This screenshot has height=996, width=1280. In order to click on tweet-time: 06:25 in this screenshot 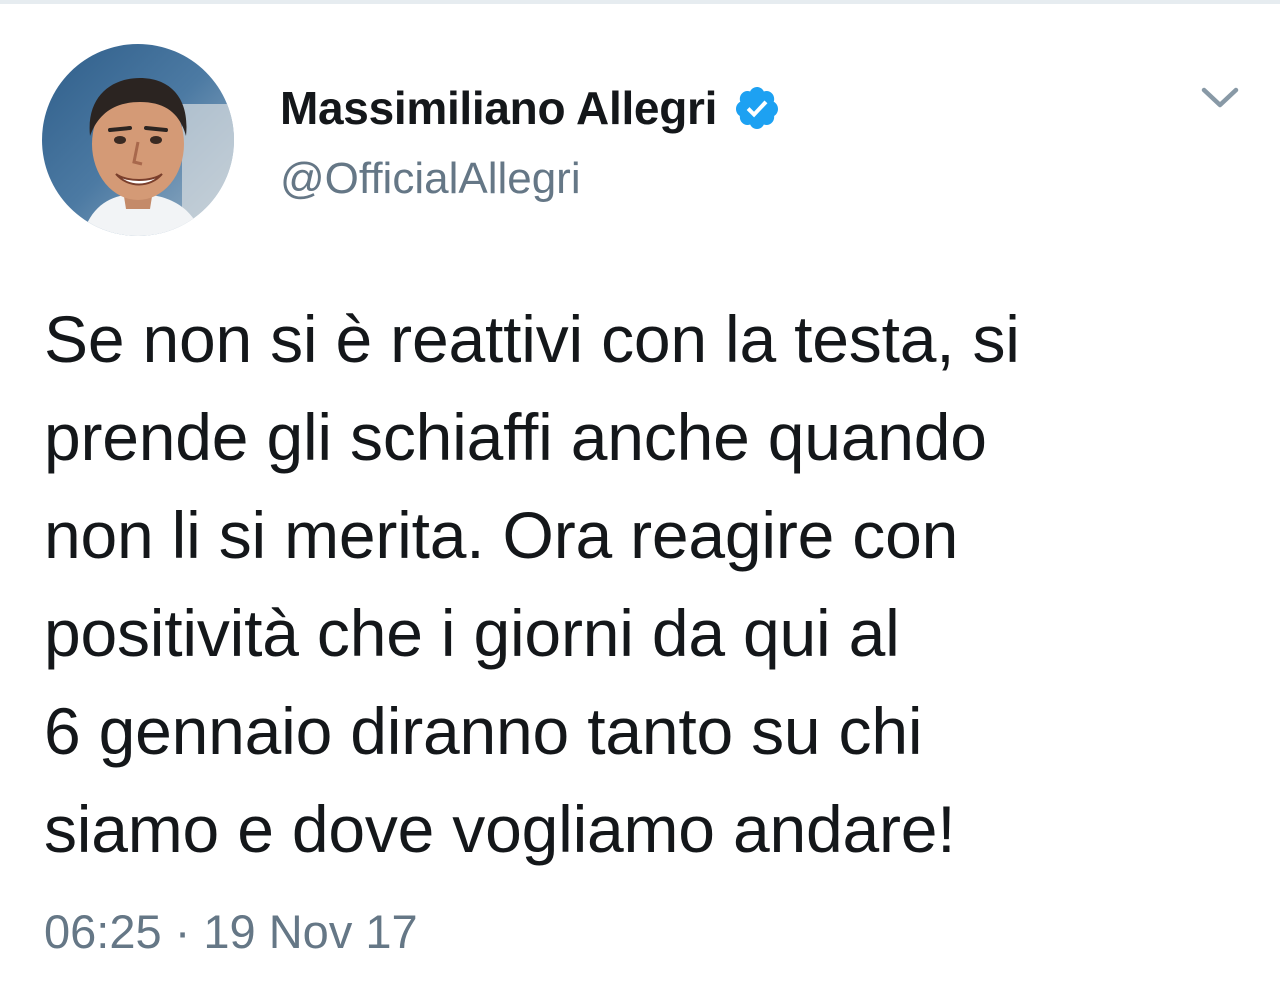, I will do `click(103, 931)`.